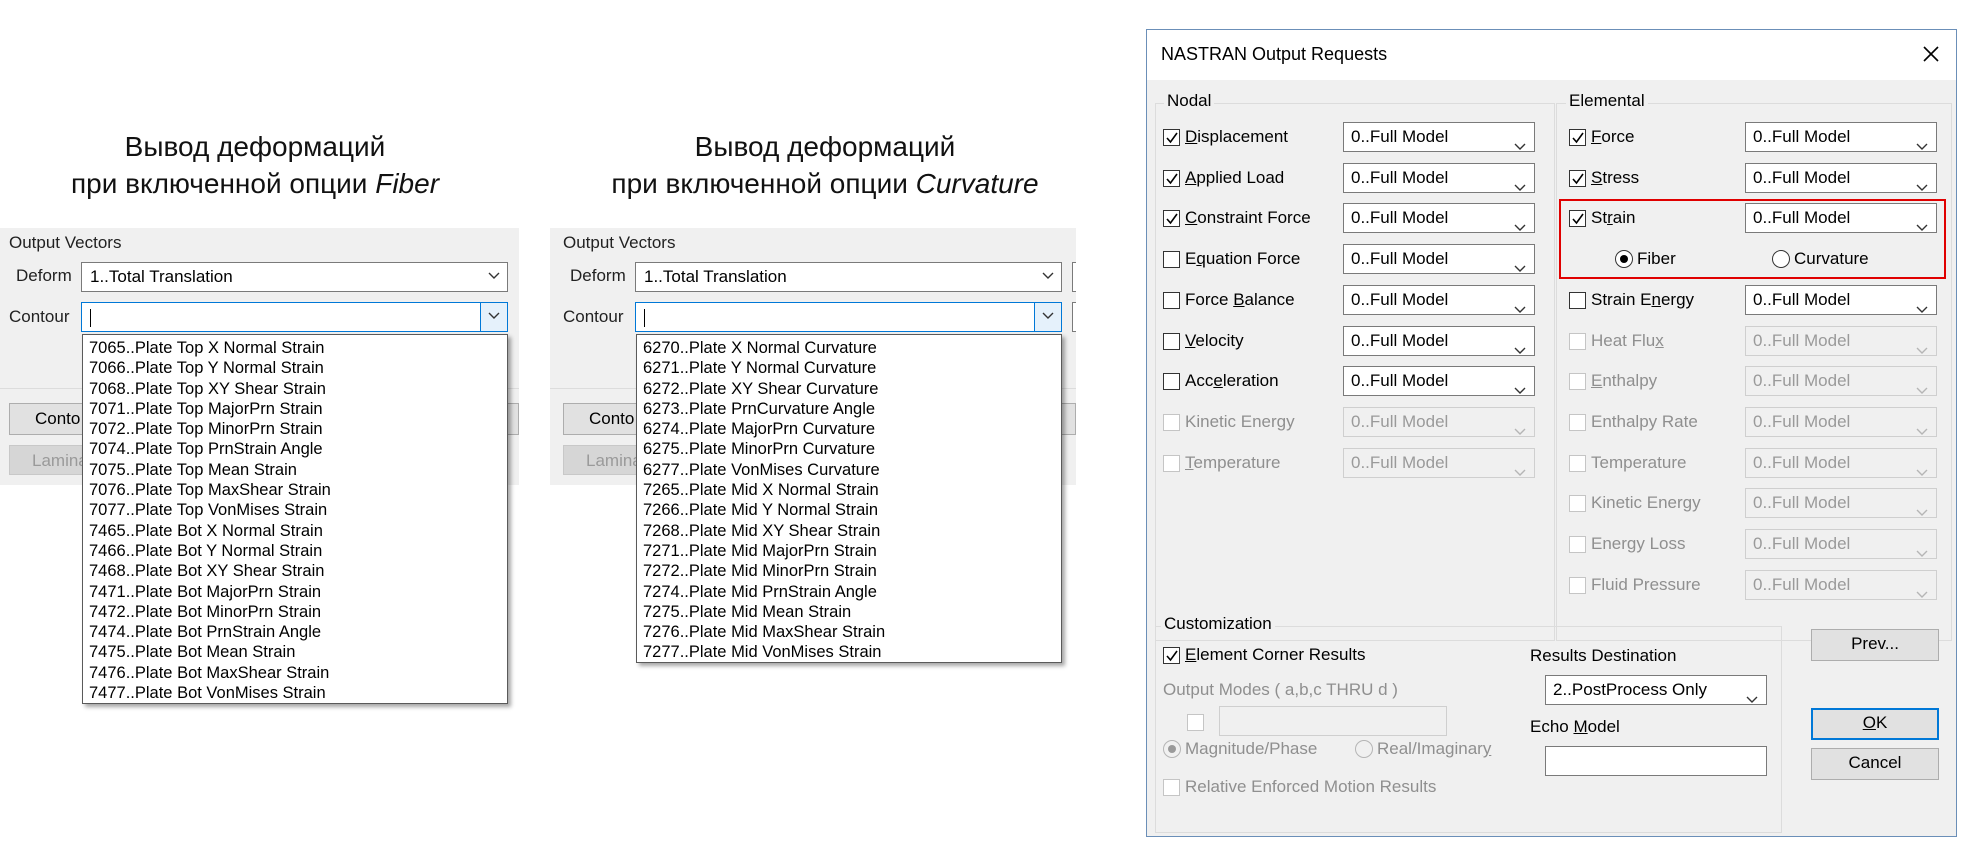  Describe the element at coordinates (1577, 137) in the screenshot. I see `force-checkbox` at that location.